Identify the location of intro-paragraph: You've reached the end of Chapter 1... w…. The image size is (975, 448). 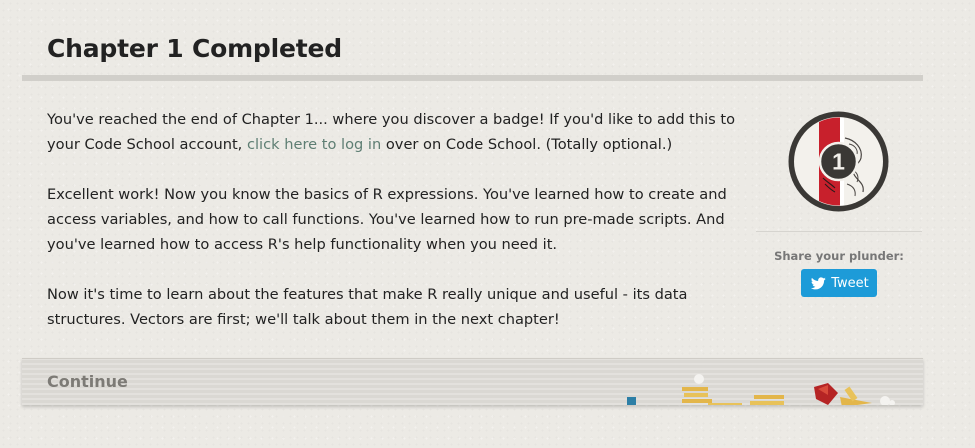
(397, 132).